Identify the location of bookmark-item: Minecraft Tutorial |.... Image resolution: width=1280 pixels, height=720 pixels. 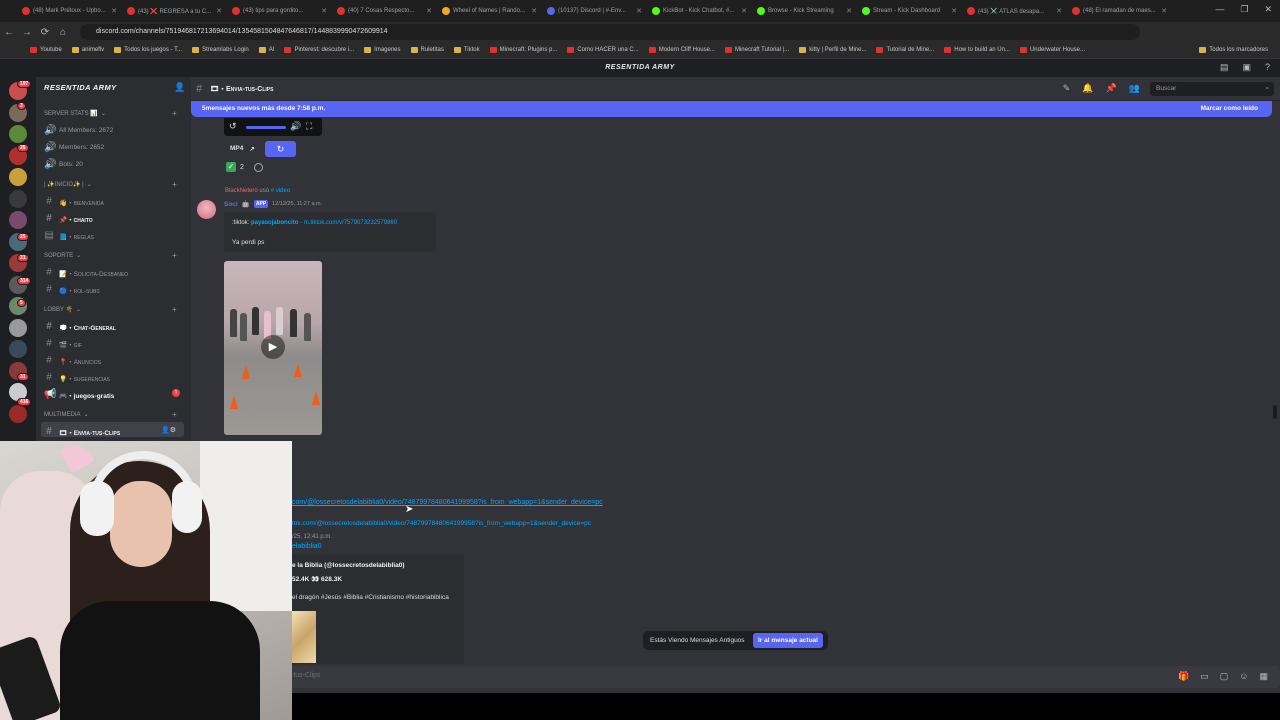
(756, 50).